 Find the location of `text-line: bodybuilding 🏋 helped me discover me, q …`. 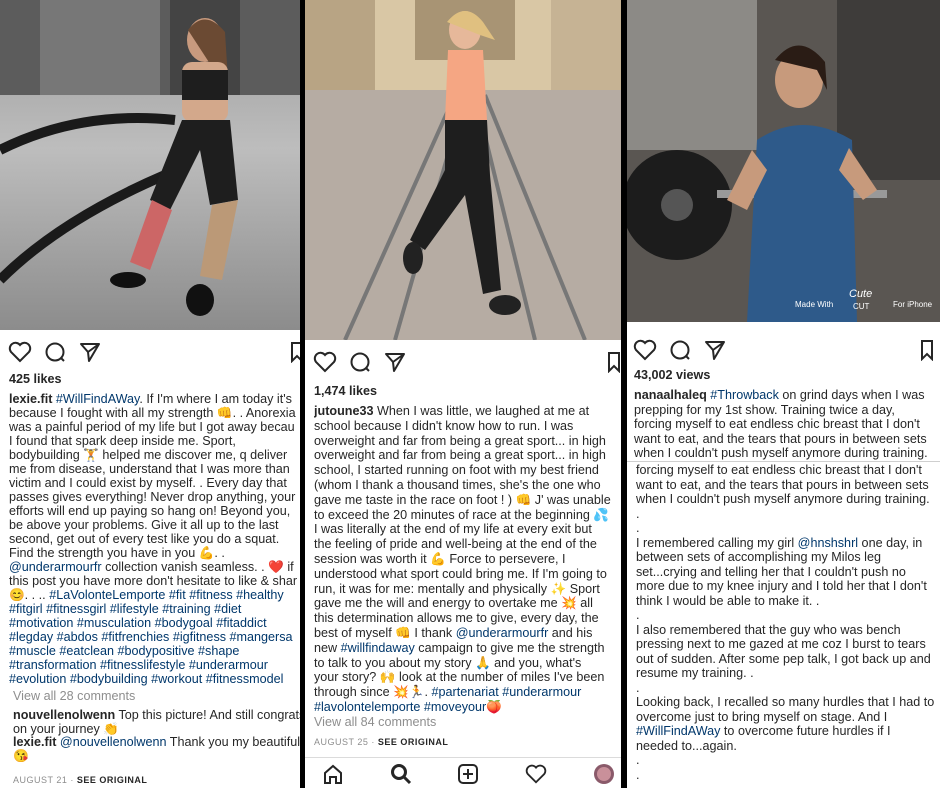

text-line: bodybuilding 🏋 helped me discover me, q … is located at coordinates (154, 455).